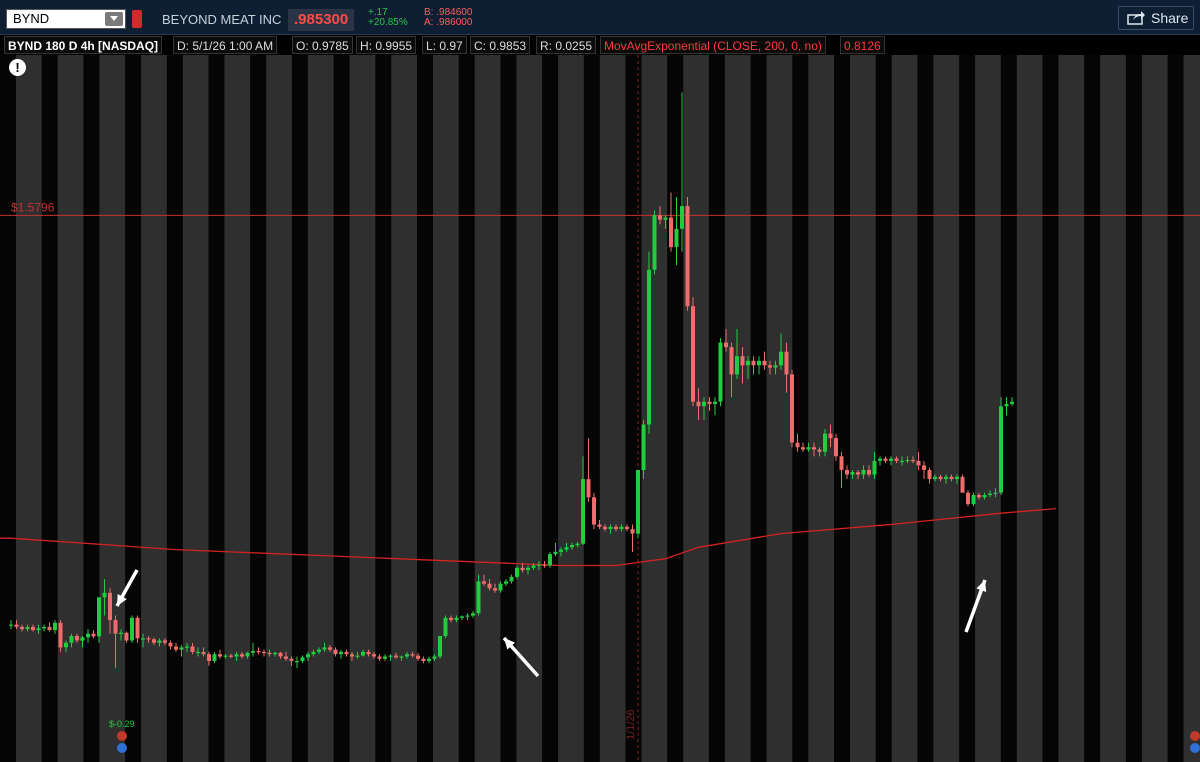 The image size is (1200, 762). Describe the element at coordinates (17, 67) in the screenshot. I see `exclamation-icon: !` at that location.